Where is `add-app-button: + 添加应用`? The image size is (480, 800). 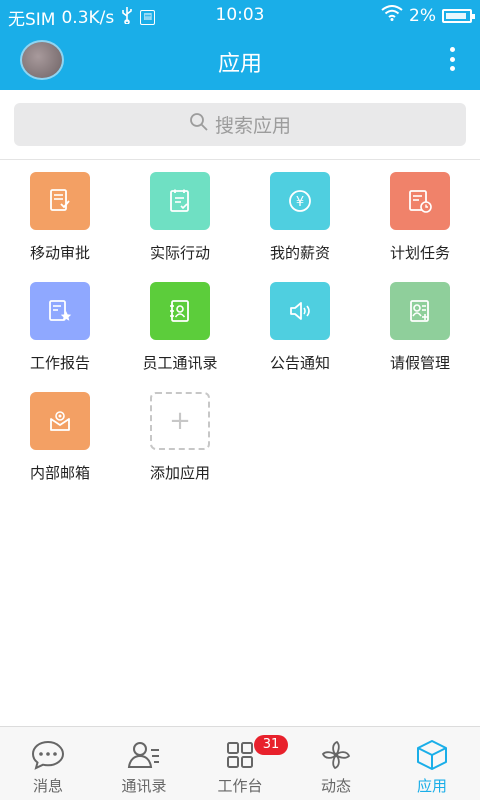
add-app-button: + 添加应用 is located at coordinates (180, 435).